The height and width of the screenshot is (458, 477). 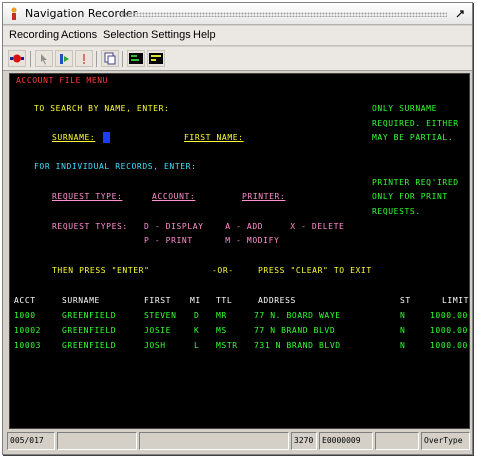 I want to click on column-surname: SURNAME, so click(x=81, y=300).